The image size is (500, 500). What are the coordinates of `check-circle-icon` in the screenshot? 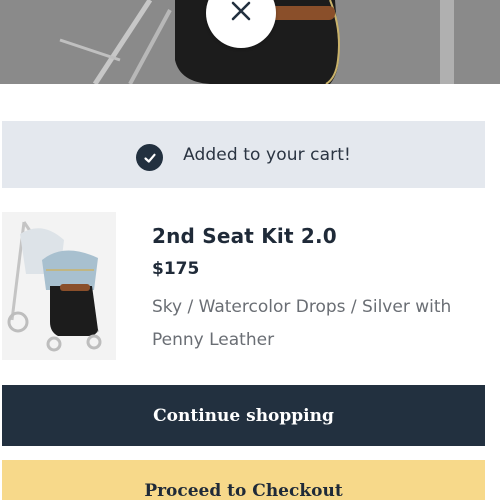 It's located at (150, 157).